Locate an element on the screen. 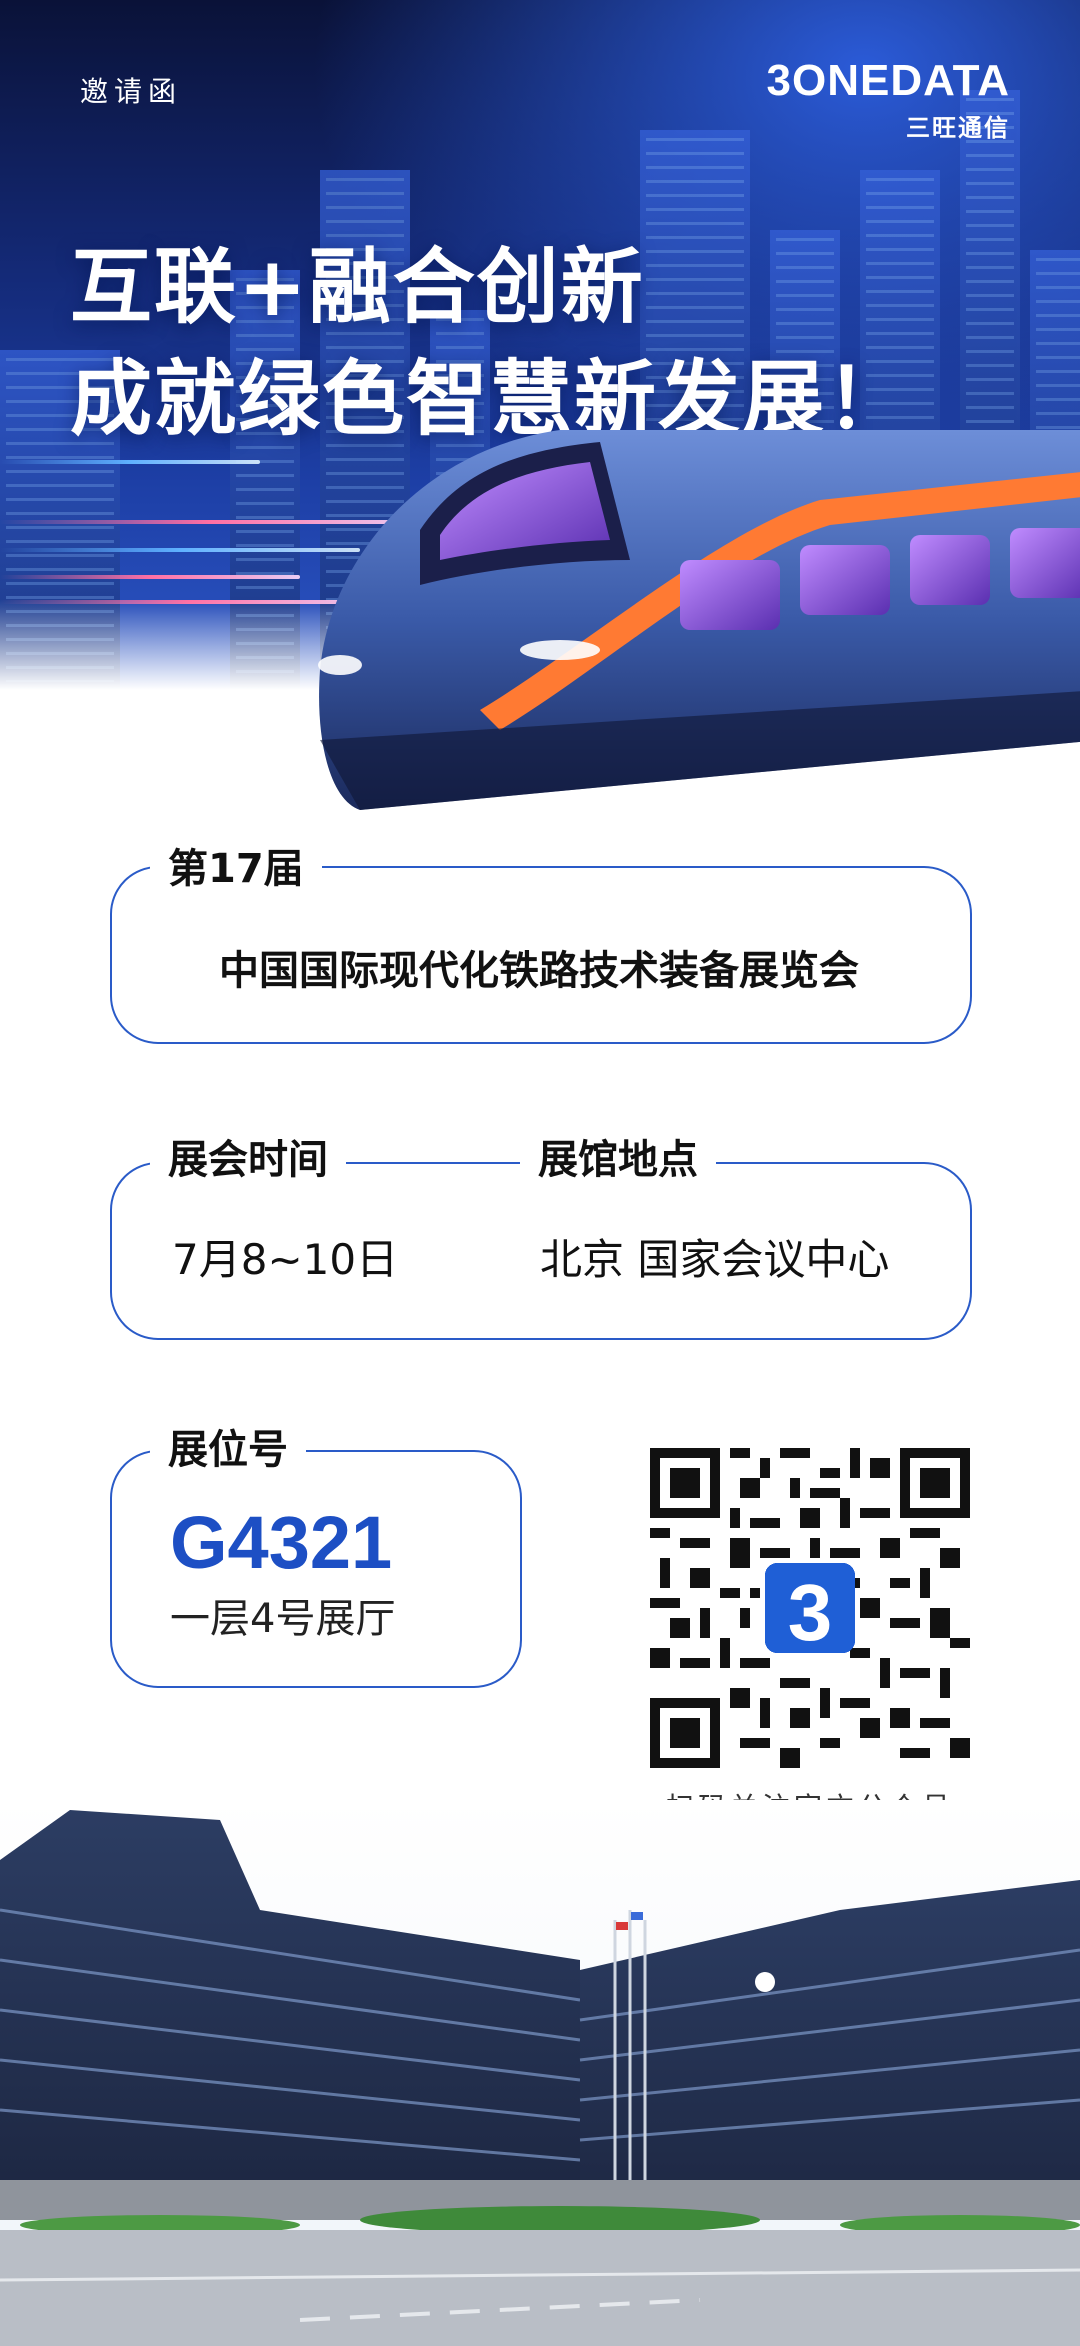 This screenshot has height=2346, width=1080. venue-label: 展馆地点 is located at coordinates (618, 1160).